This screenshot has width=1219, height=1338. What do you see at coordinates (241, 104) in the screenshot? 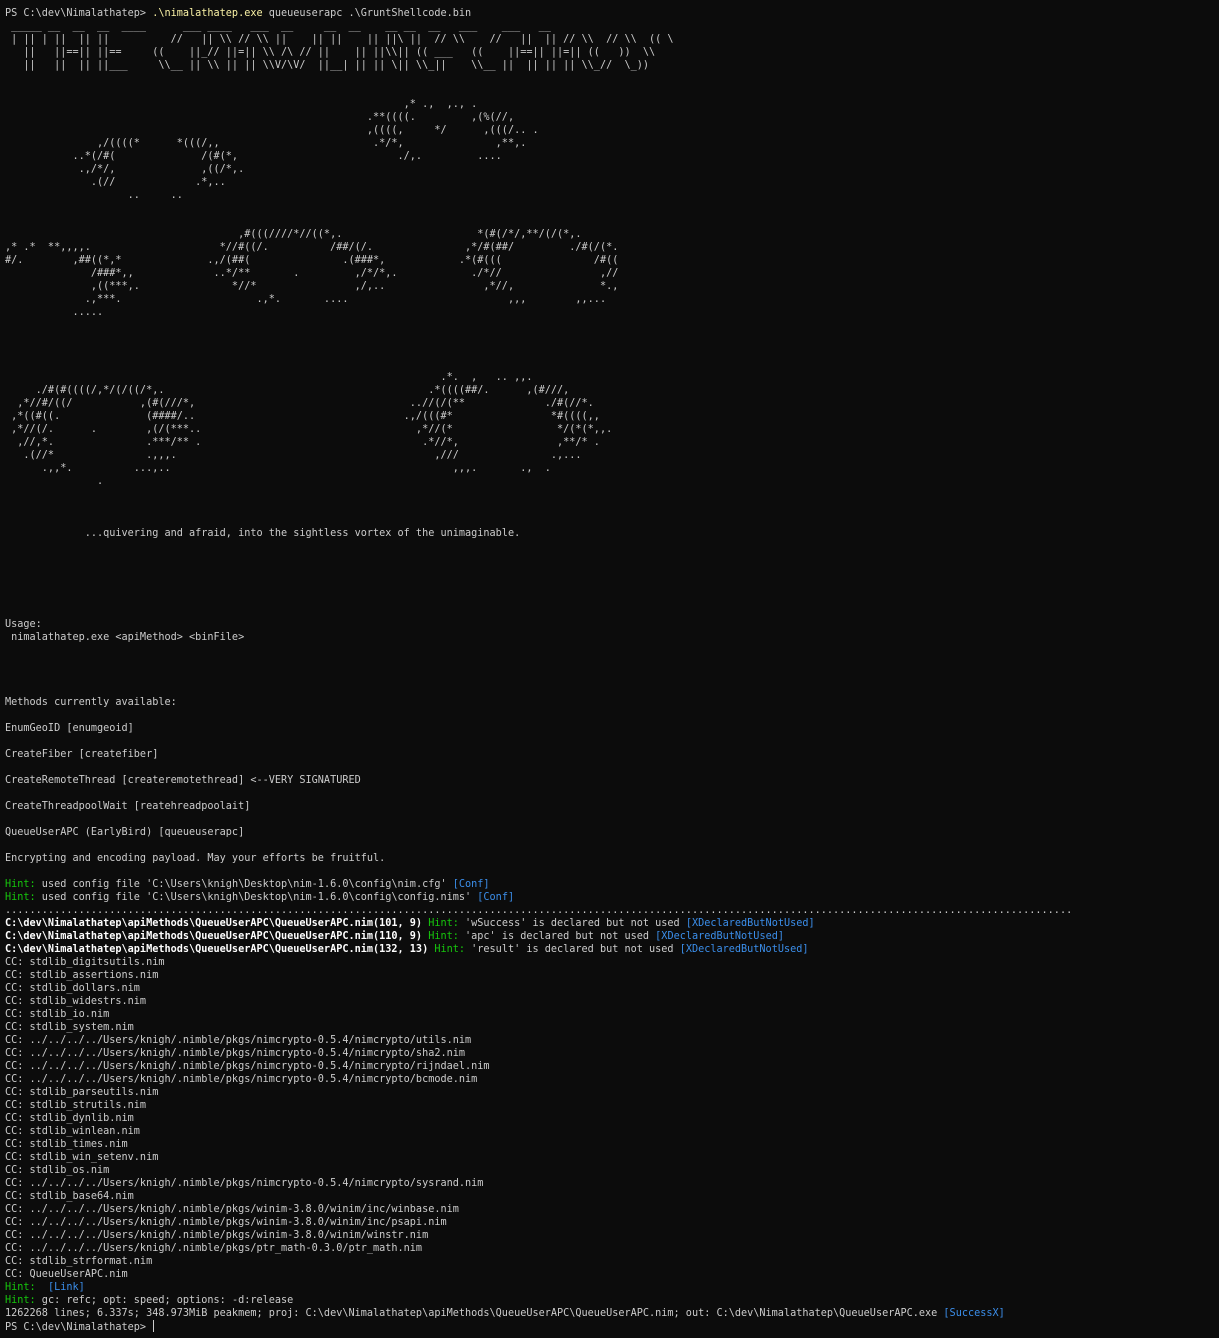
I see `terminal-text-segment: ,* ., ,., .` at bounding box center [241, 104].